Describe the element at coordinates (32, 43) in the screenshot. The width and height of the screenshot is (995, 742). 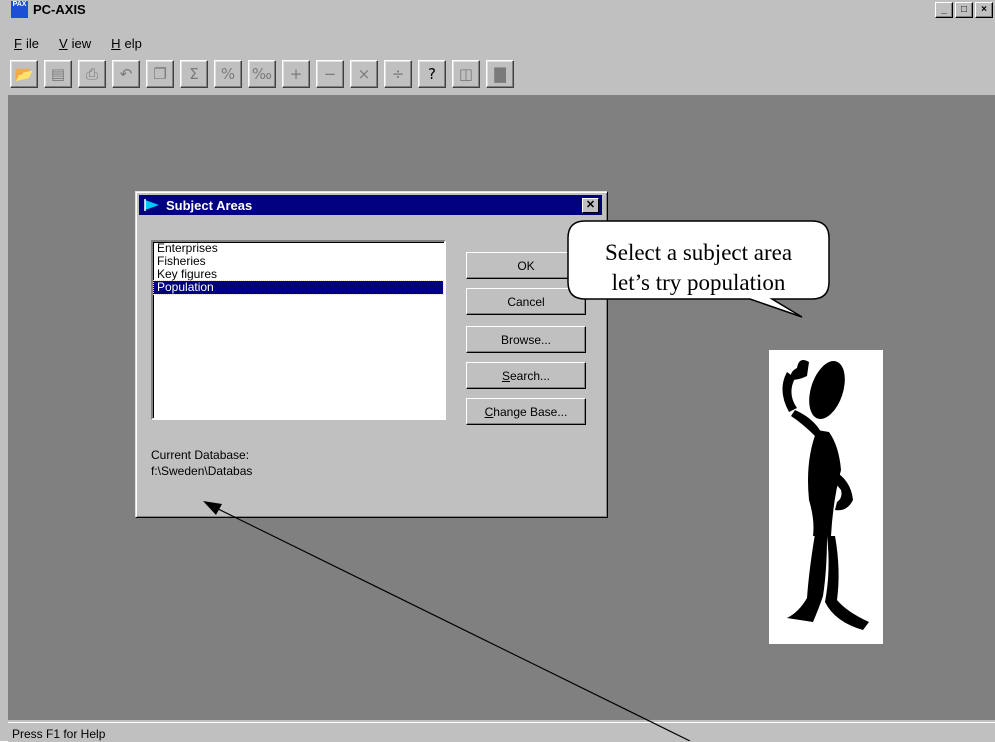
I see `menu-file-rest: ile` at that location.